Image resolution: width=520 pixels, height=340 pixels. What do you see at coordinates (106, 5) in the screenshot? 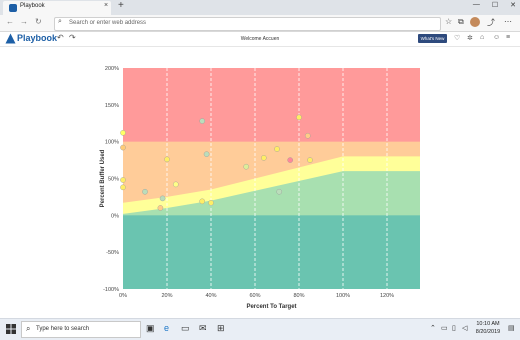
I see `tab-close-icon: ×` at bounding box center [106, 5].